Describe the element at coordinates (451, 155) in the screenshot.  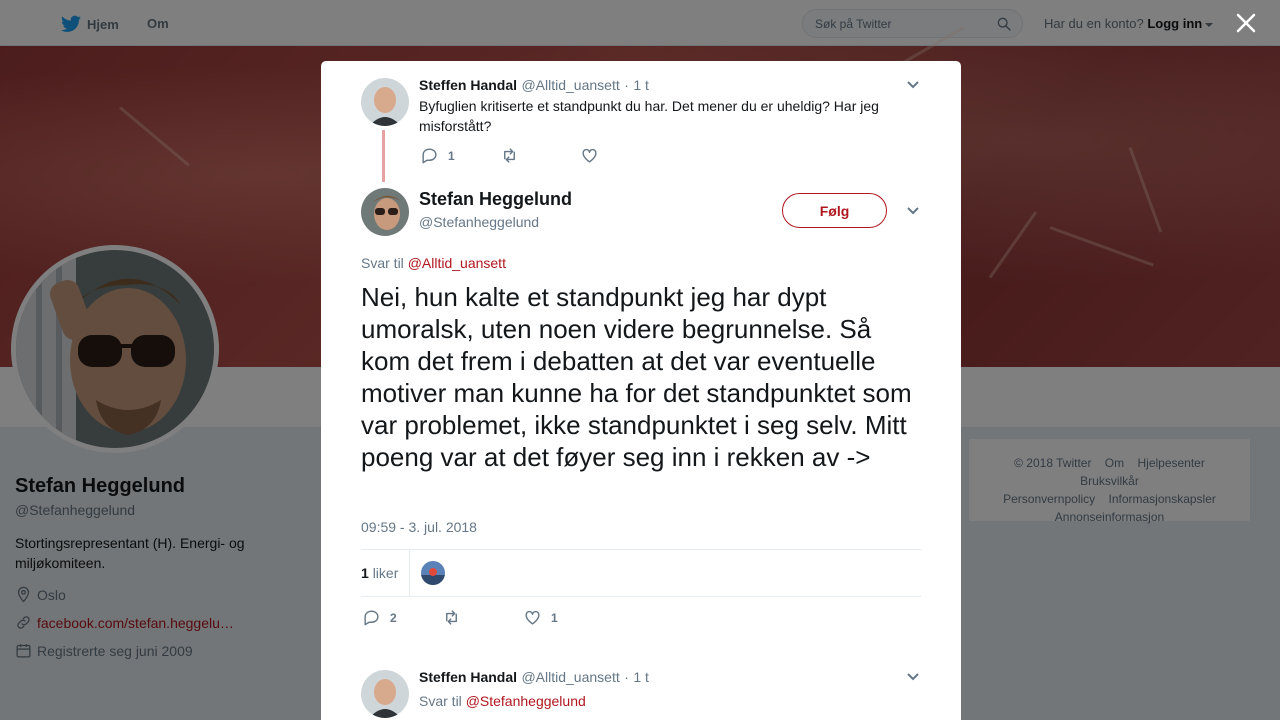
I see `parent-reply-count: 1` at that location.